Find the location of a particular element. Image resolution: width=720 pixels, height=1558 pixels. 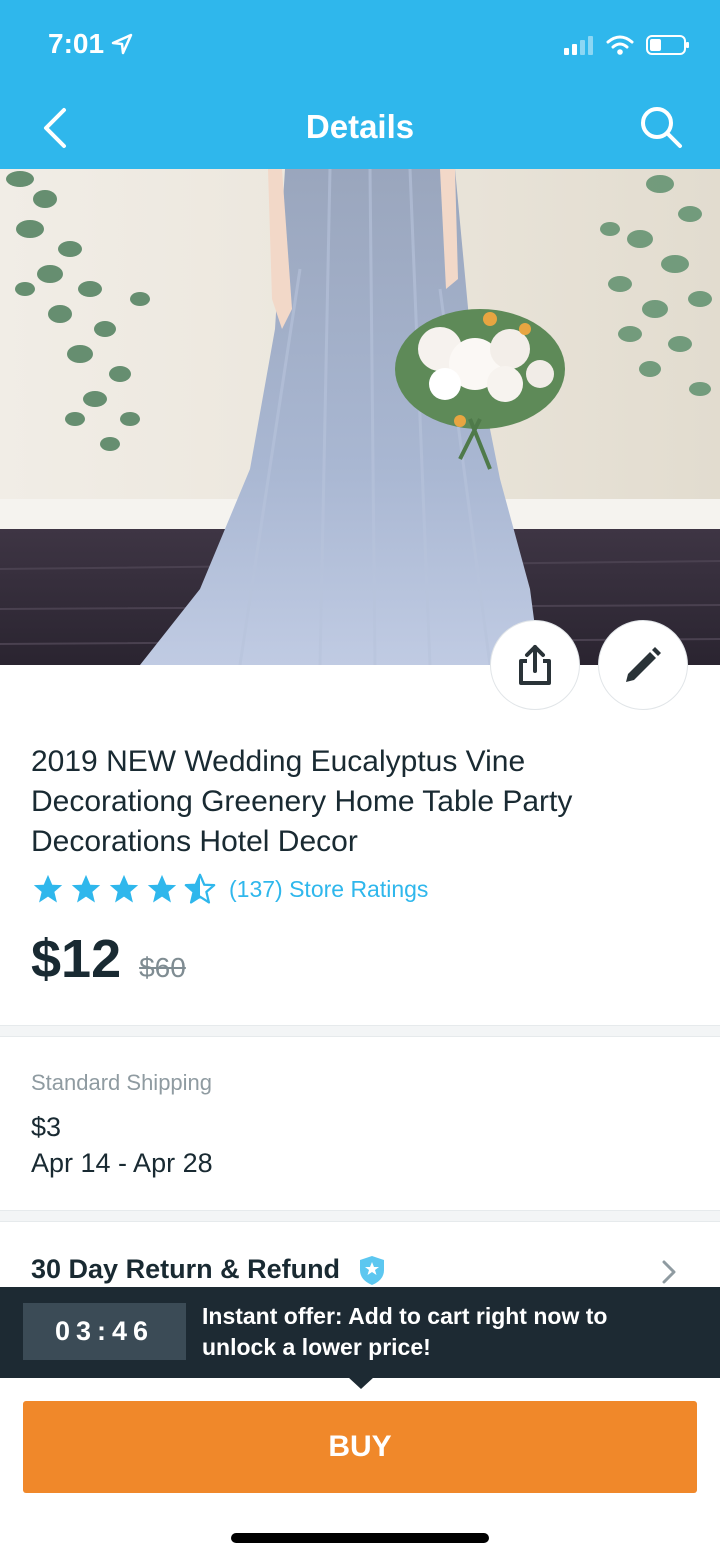

countdown-timer: 03:46 is located at coordinates (104, 1331).